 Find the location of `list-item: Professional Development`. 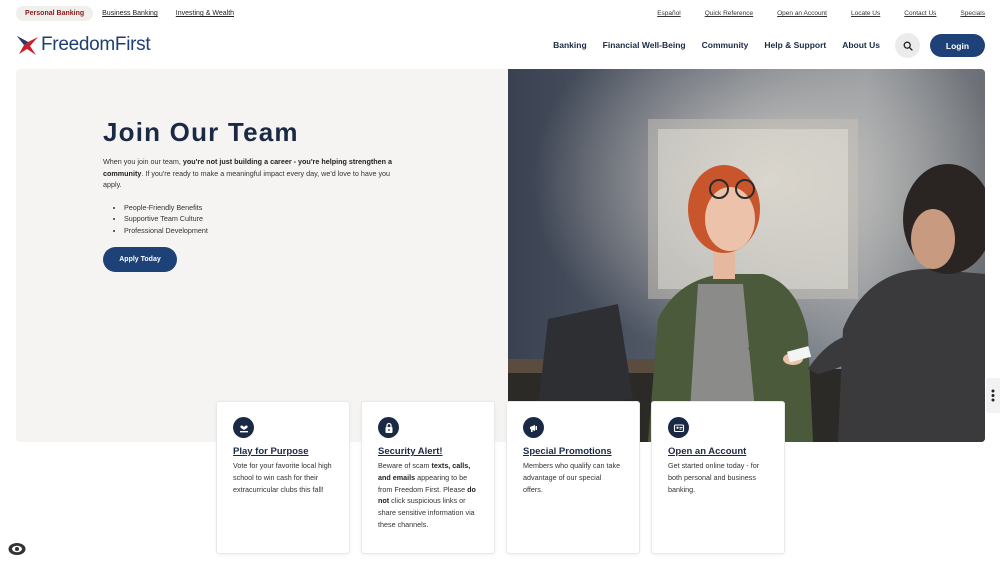

list-item: Professional Development is located at coordinates (263, 231).